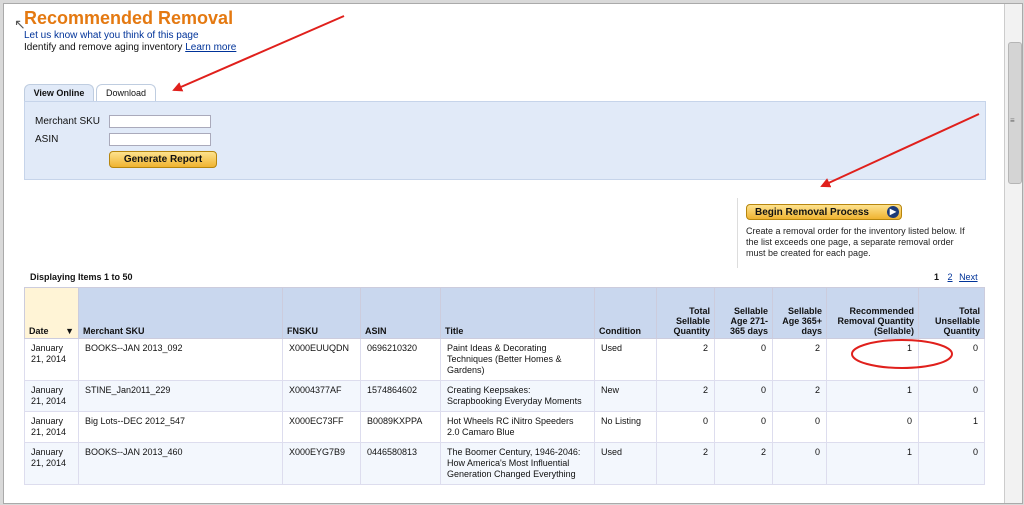  What do you see at coordinates (400, 427) in the screenshot?
I see `cell-asin: B0089KXPPA` at bounding box center [400, 427].